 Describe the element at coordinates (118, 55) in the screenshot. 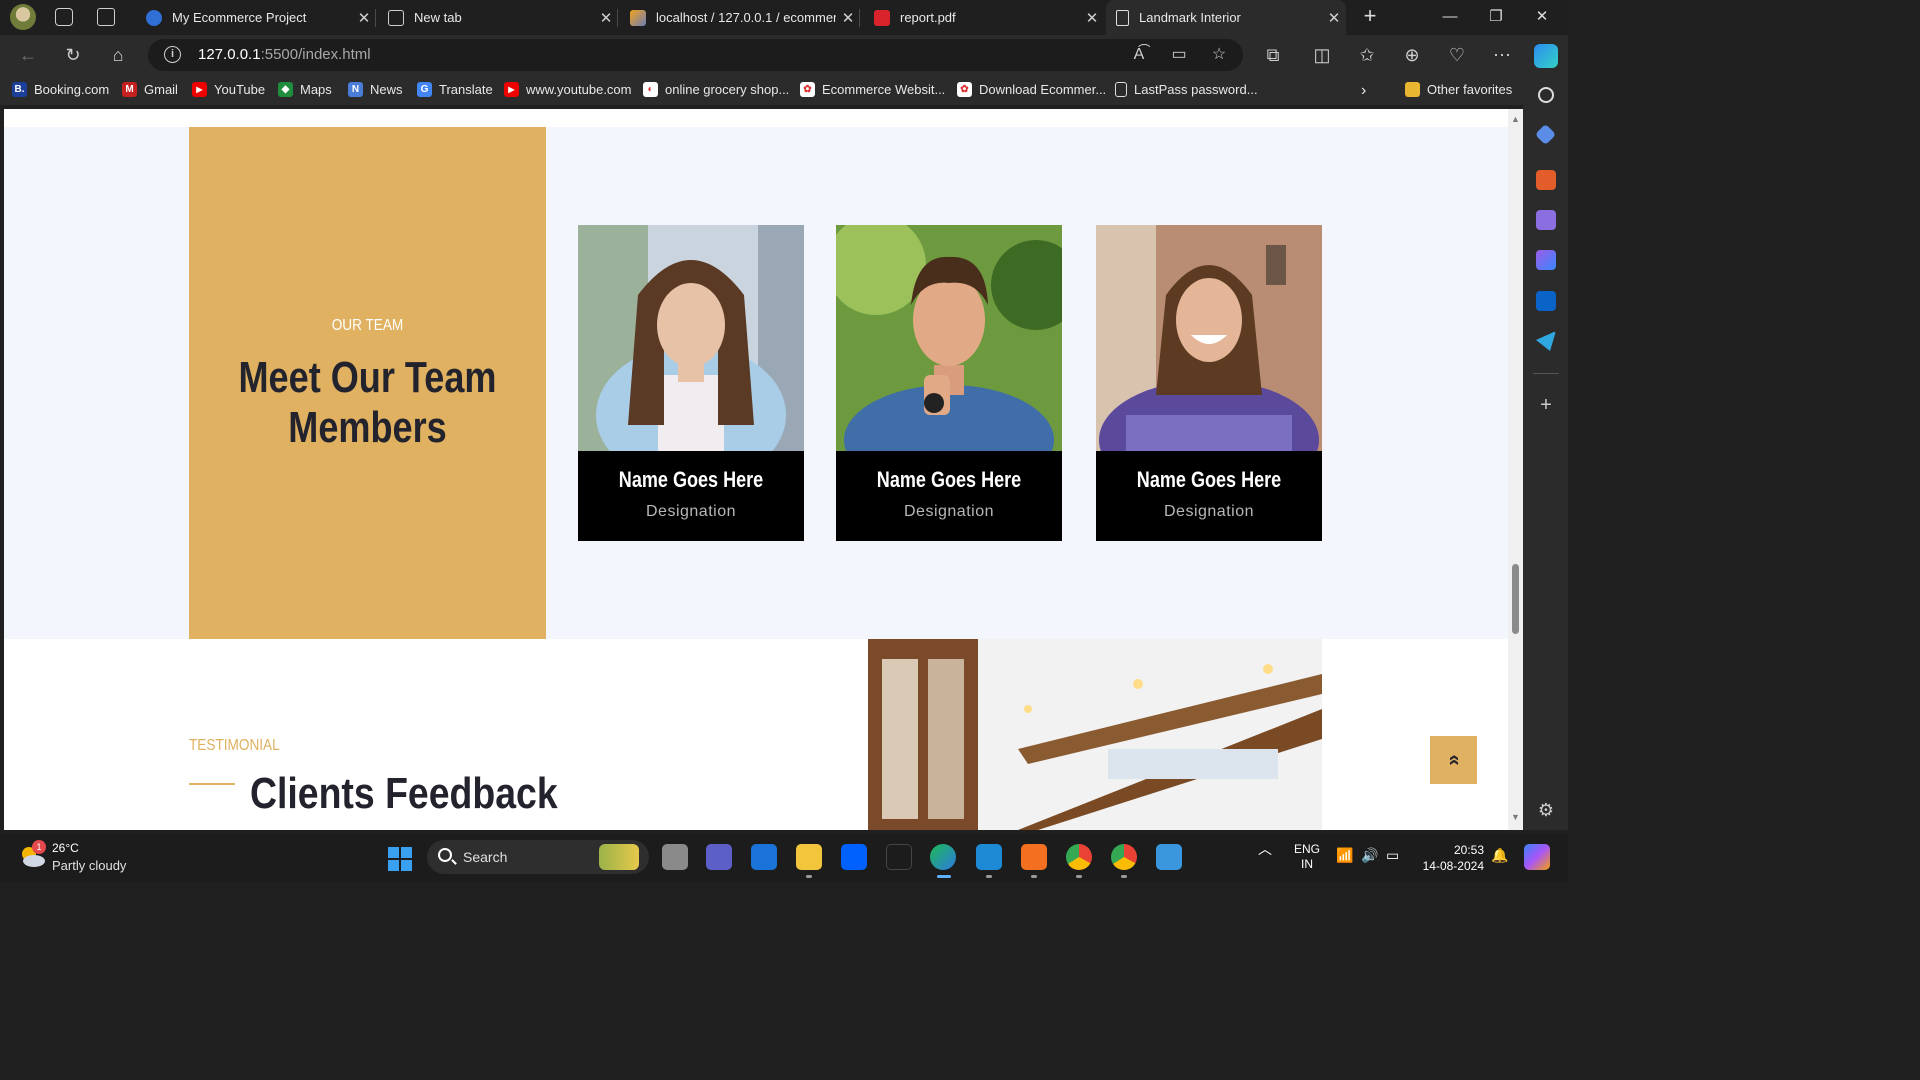

I see `home-icon: ⌂` at that location.